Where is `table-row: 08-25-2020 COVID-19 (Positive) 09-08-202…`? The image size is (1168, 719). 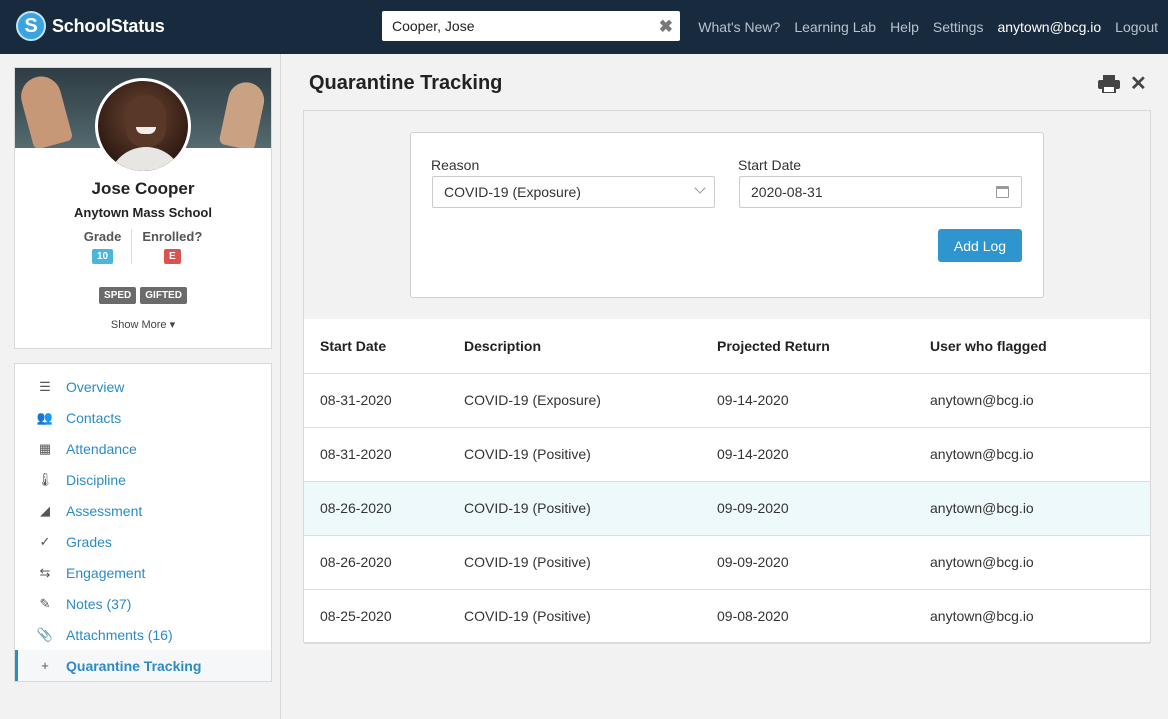 table-row: 08-25-2020 COVID-19 (Positive) 09-08-202… is located at coordinates (727, 616).